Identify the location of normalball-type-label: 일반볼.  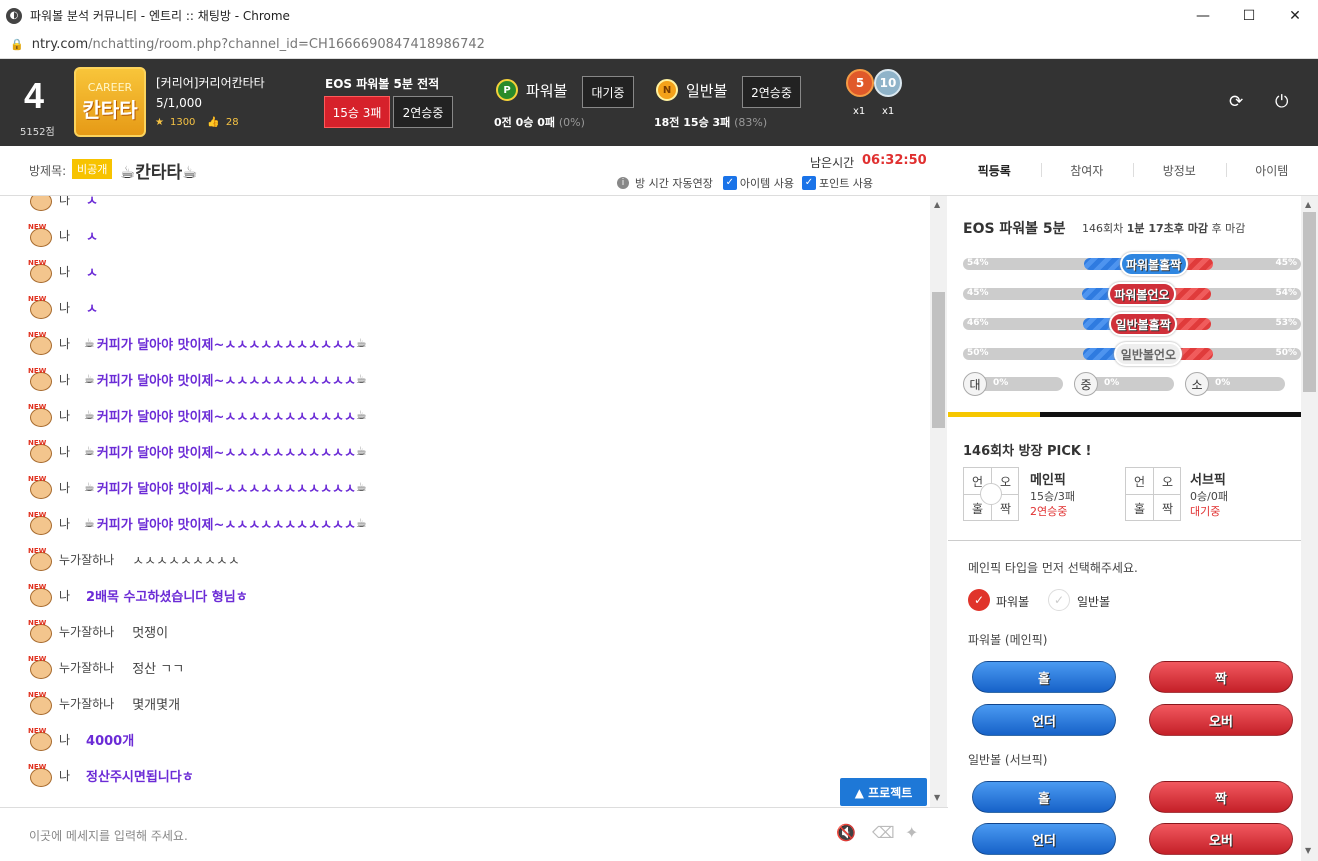
(1093, 601).